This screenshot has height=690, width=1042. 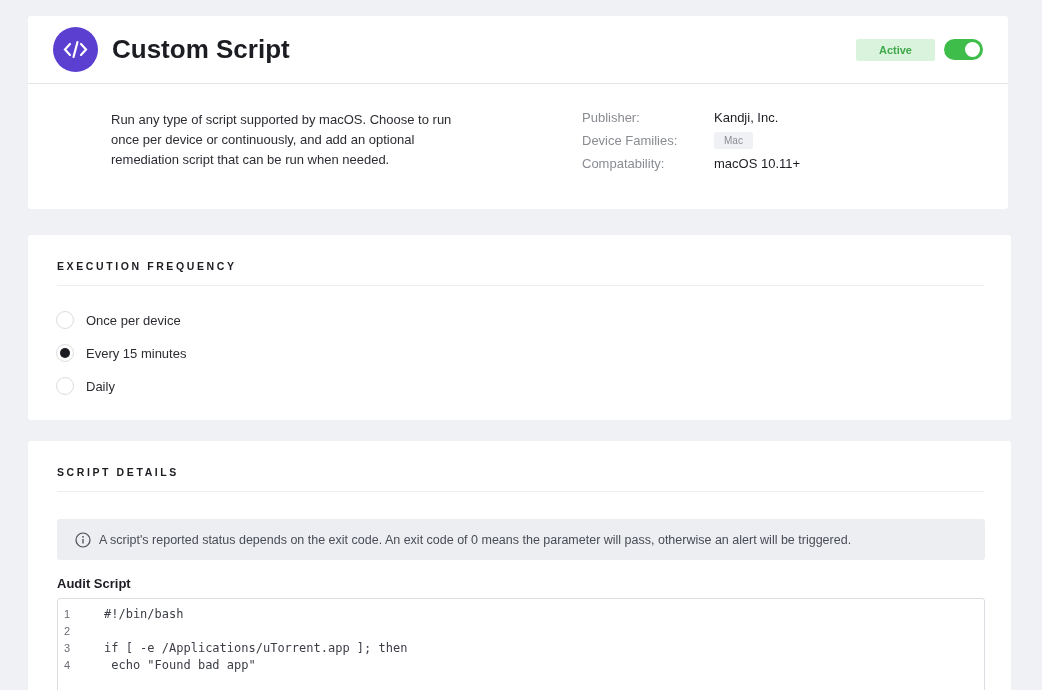 I want to click on detail-value: macOS 10.11+, so click(x=757, y=163).